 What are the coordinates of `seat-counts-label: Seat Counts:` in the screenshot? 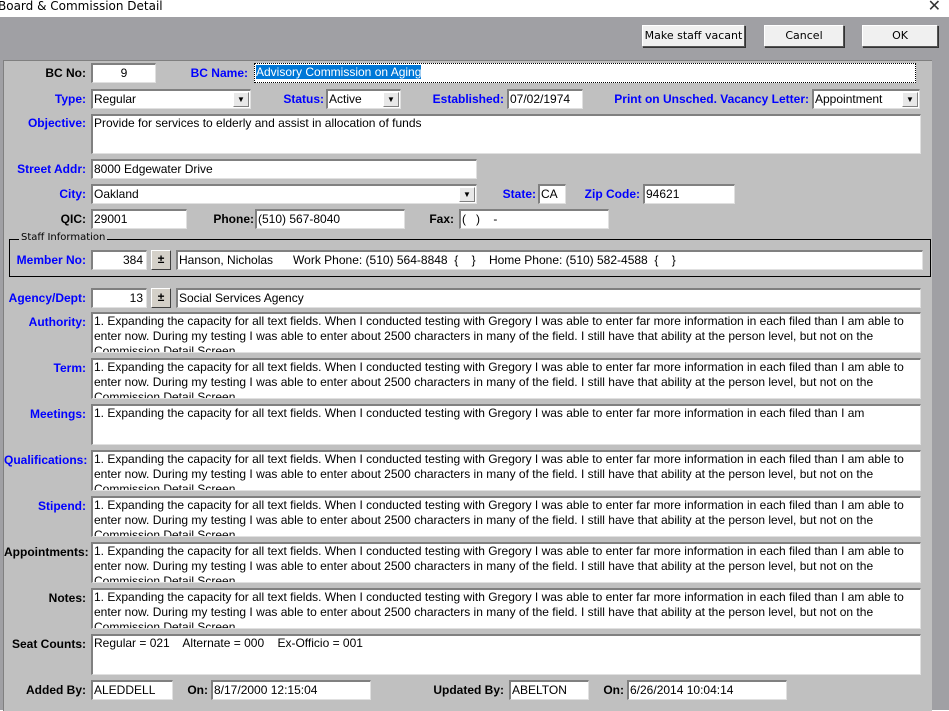 It's located at (48, 644).